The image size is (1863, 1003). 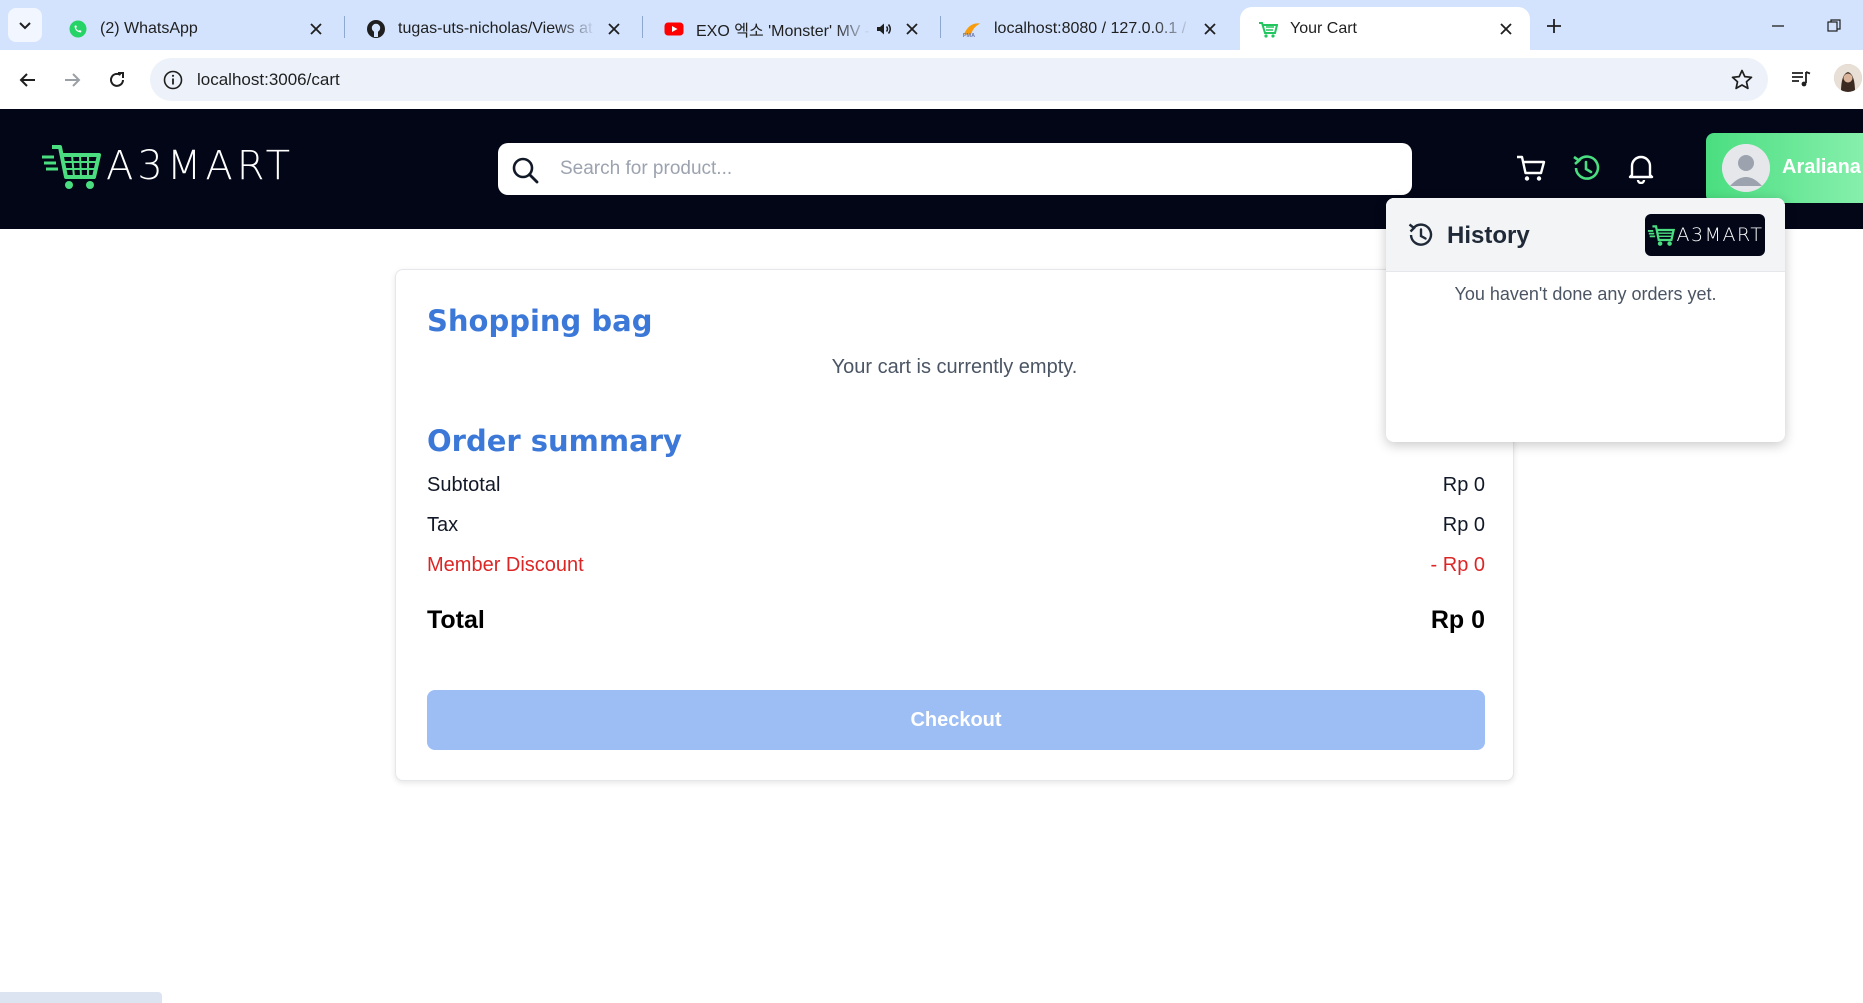 What do you see at coordinates (1323, 28) in the screenshot?
I see `tab-title: Your Cart` at bounding box center [1323, 28].